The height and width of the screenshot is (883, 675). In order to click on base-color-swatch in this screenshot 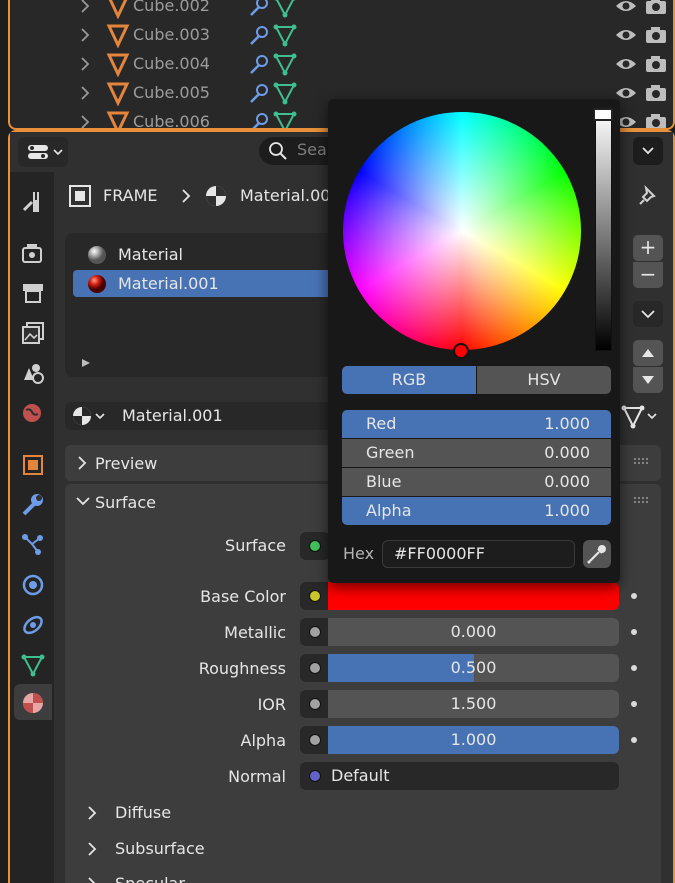, I will do `click(473, 596)`.